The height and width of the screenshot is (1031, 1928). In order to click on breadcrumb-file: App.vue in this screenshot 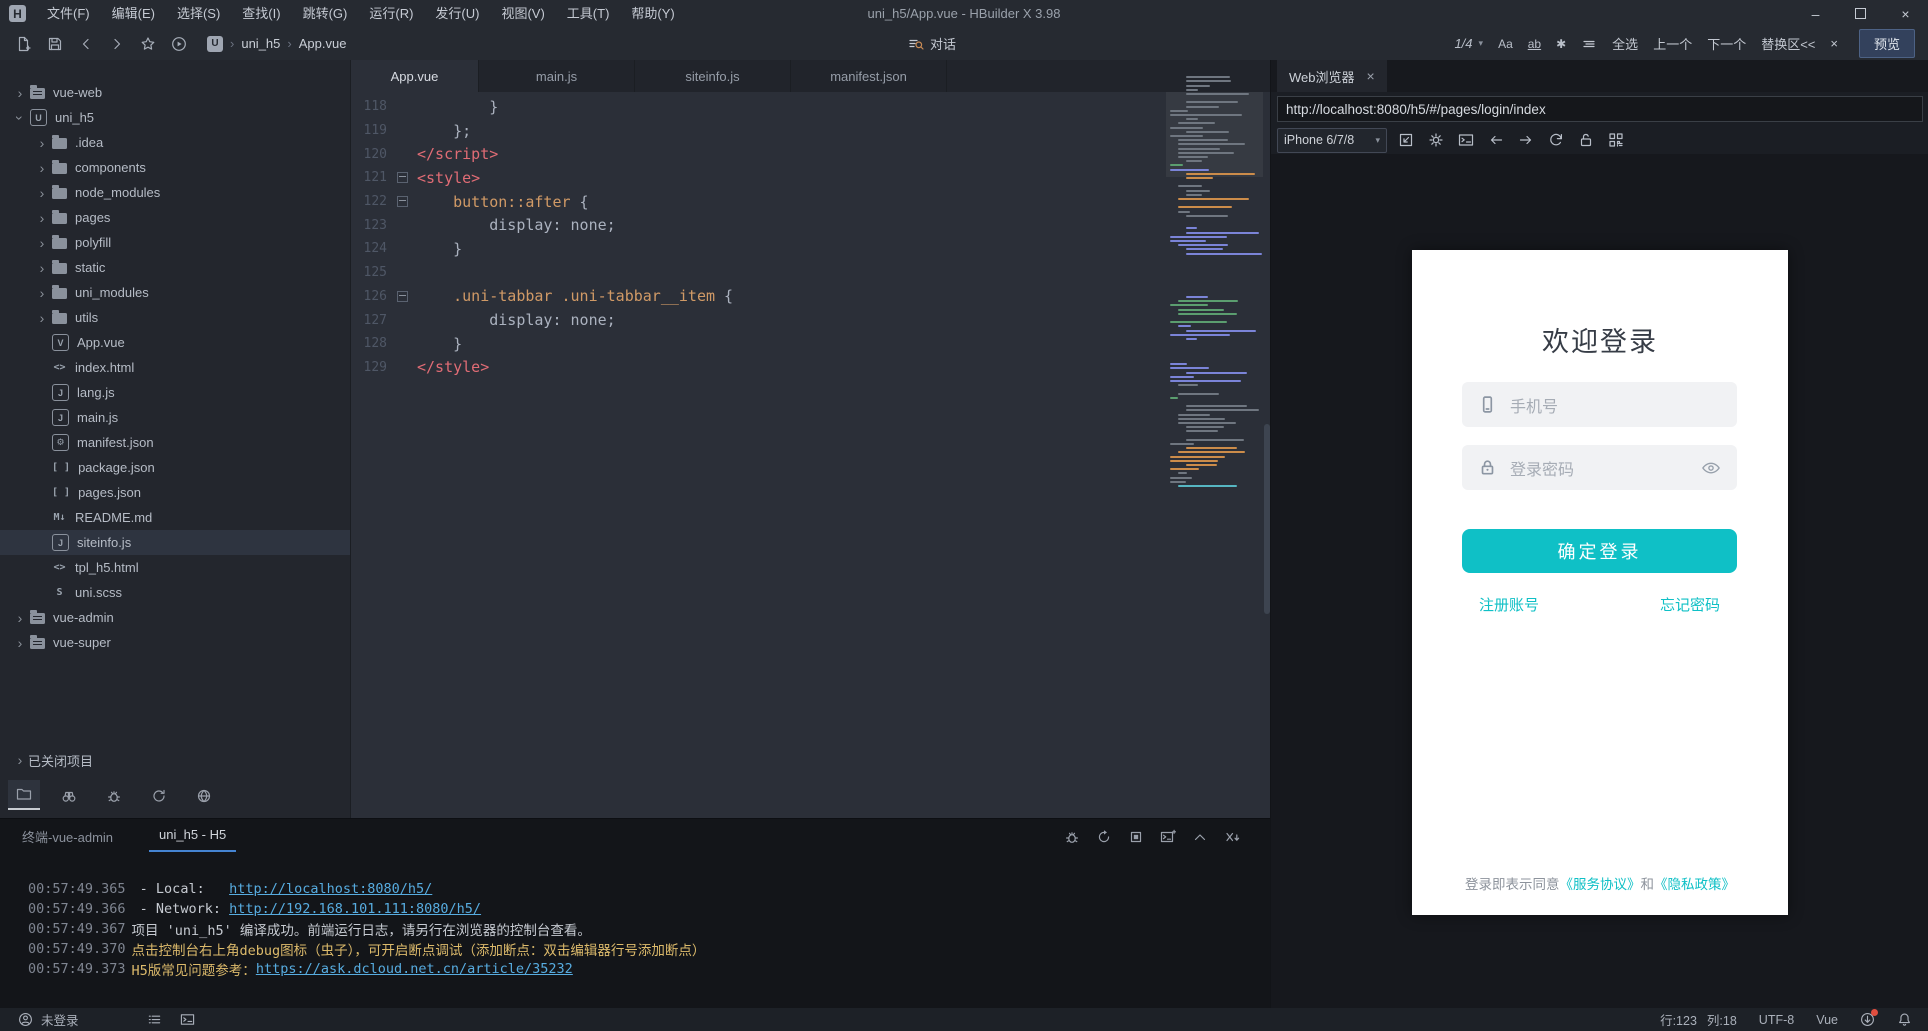, I will do `click(323, 43)`.